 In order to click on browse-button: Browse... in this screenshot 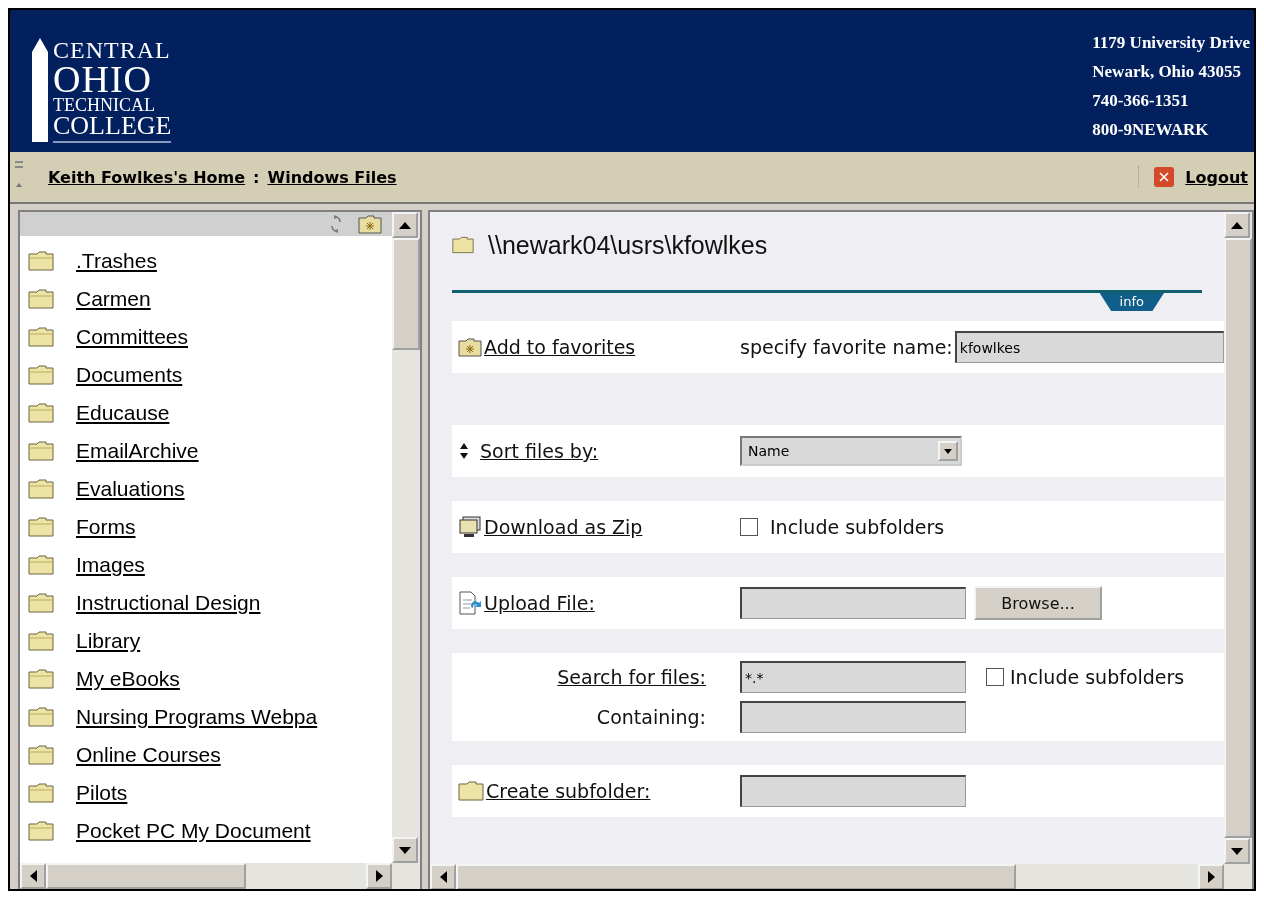, I will do `click(1038, 603)`.